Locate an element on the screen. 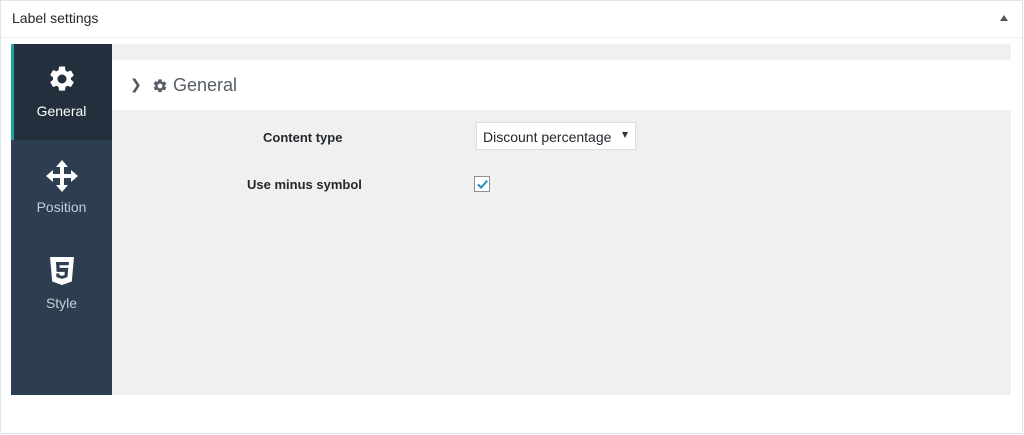 The height and width of the screenshot is (435, 1024). settings-sidebar: General Position Style is located at coordinates (61, 219).